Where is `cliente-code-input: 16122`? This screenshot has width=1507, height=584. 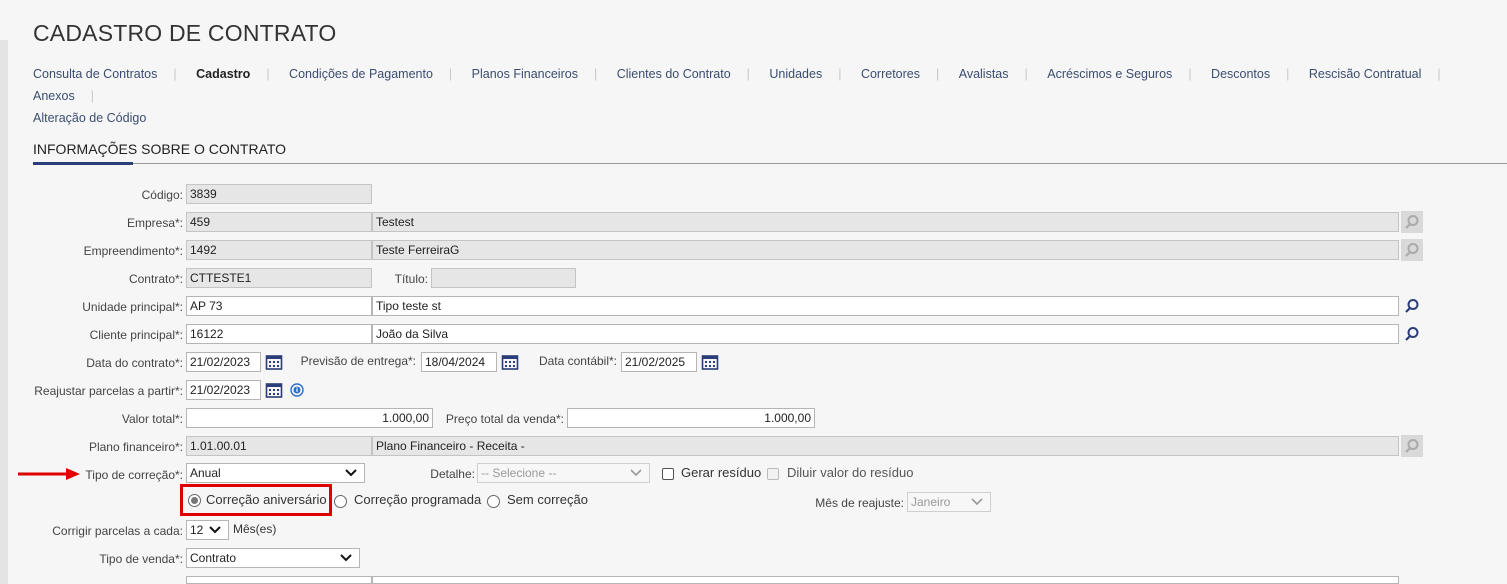 cliente-code-input: 16122 is located at coordinates (279, 334).